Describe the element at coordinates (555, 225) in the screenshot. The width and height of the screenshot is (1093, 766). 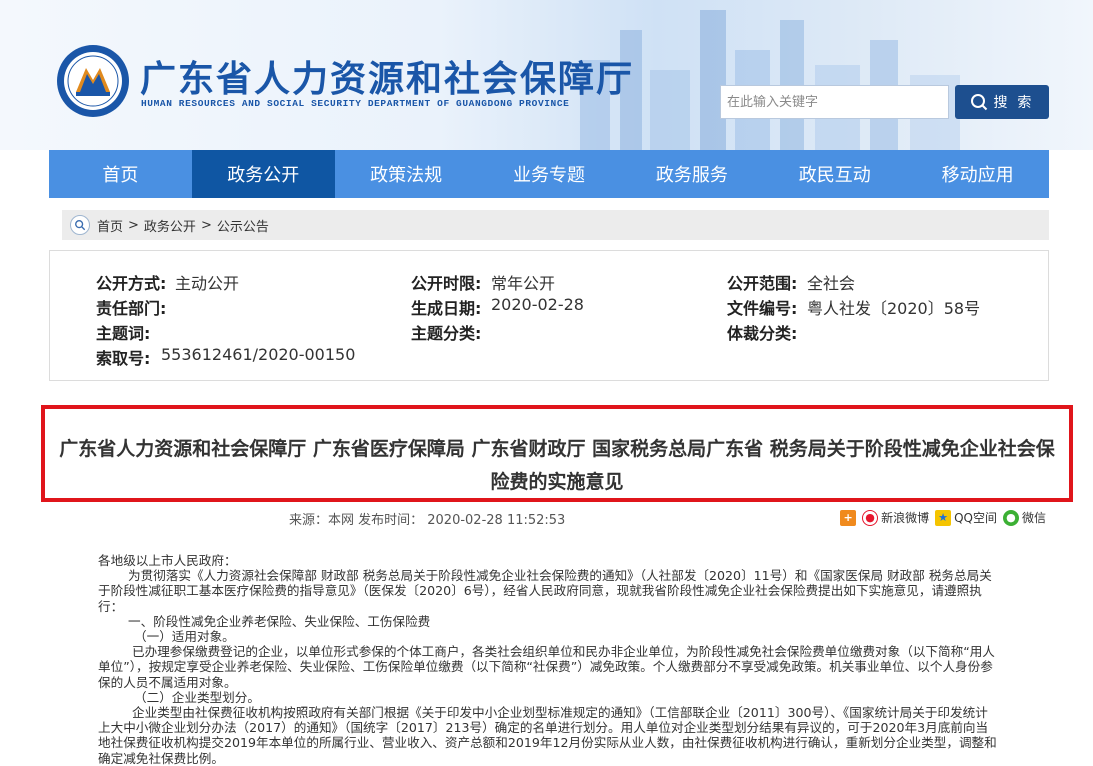
I see `breadcrumb: 首页 > 政务公开 > 公示公告` at that location.